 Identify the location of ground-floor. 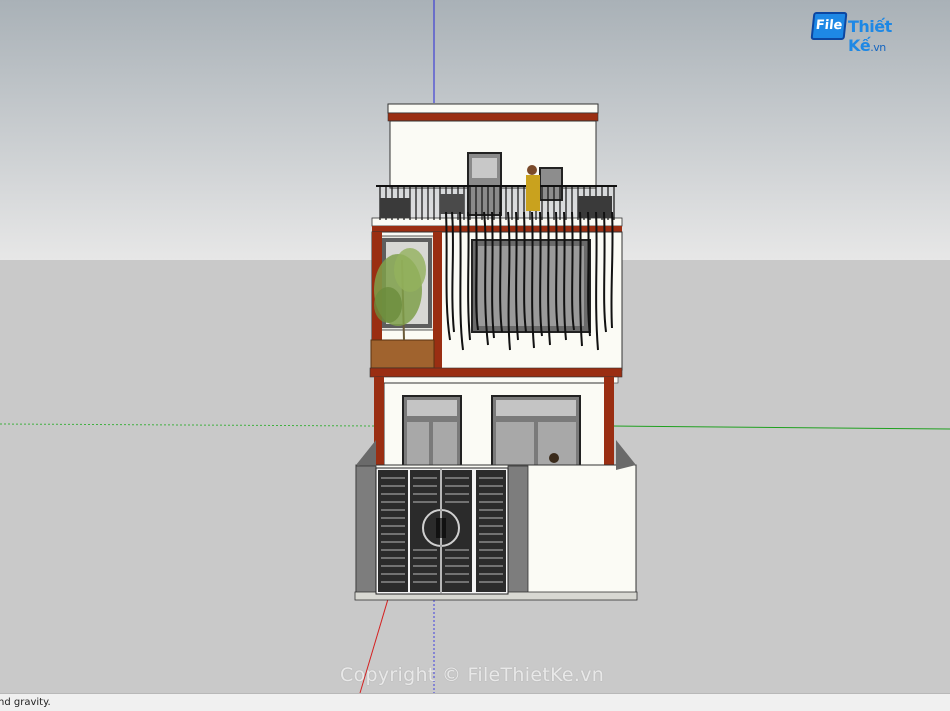
(494, 422).